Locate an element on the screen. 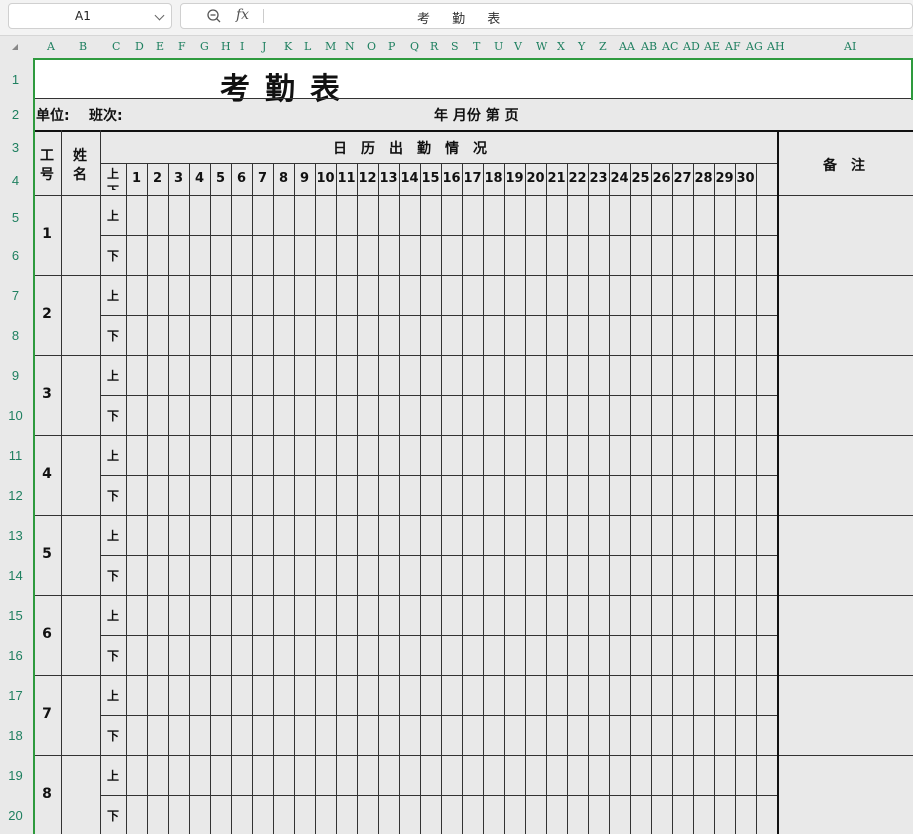 This screenshot has height=834, width=913. column-header: F is located at coordinates (182, 46).